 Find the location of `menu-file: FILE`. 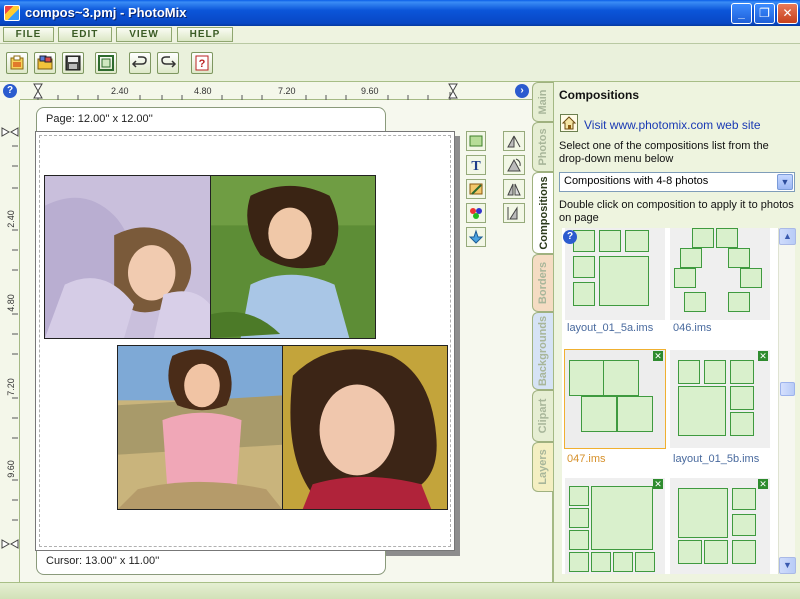

menu-file: FILE is located at coordinates (28, 34).